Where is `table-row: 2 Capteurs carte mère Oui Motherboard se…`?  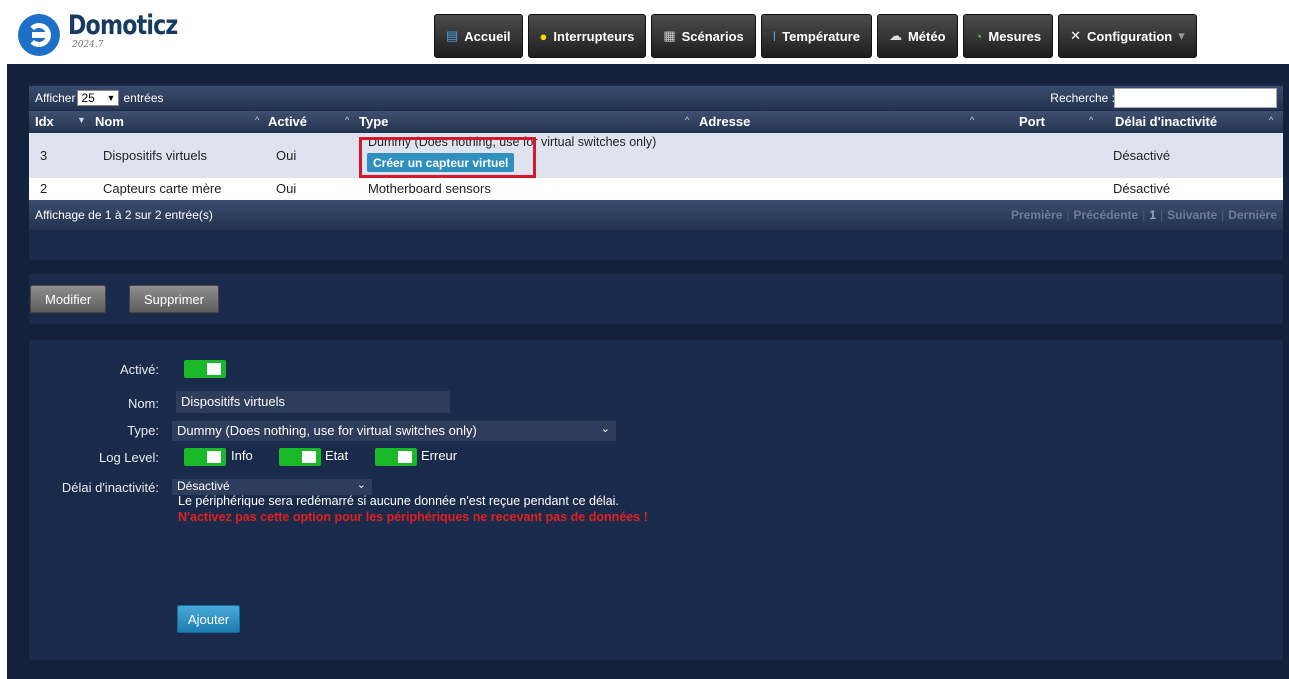 table-row: 2 Capteurs carte mère Oui Motherboard se… is located at coordinates (656, 189).